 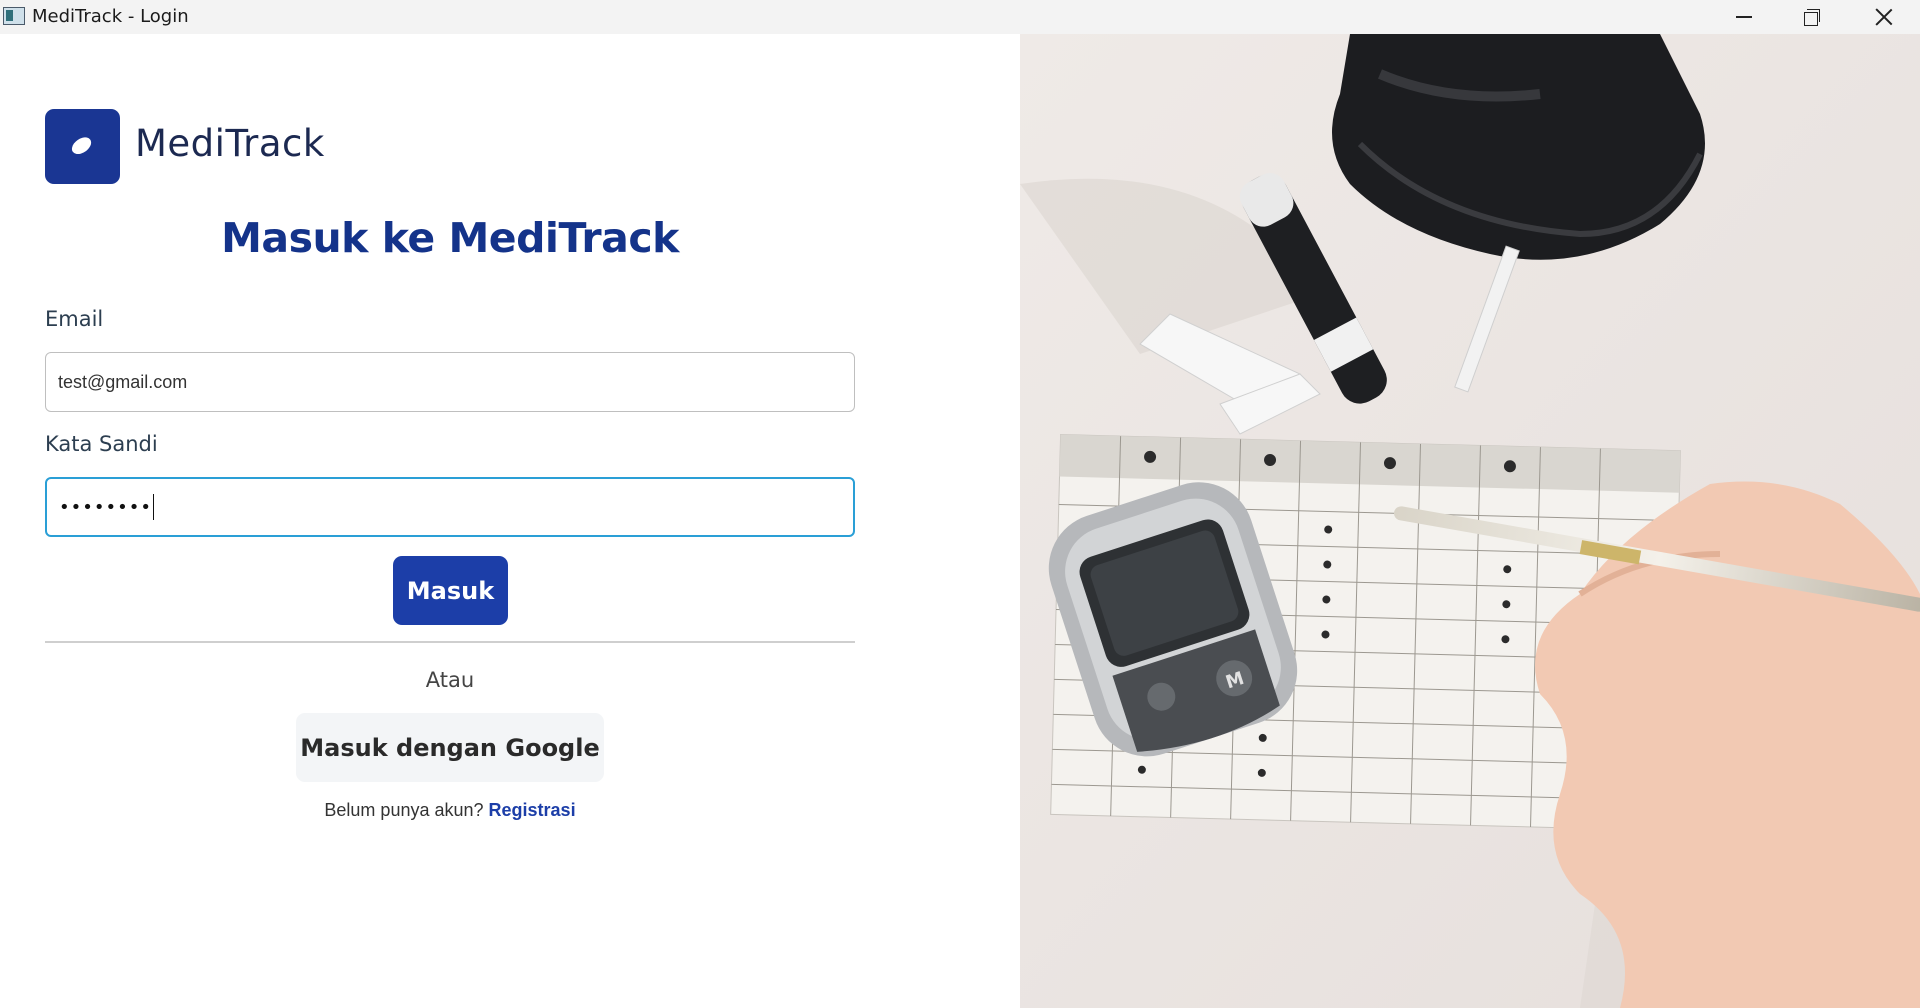 What do you see at coordinates (101, 444) in the screenshot?
I see `password-label: Kata Sandi` at bounding box center [101, 444].